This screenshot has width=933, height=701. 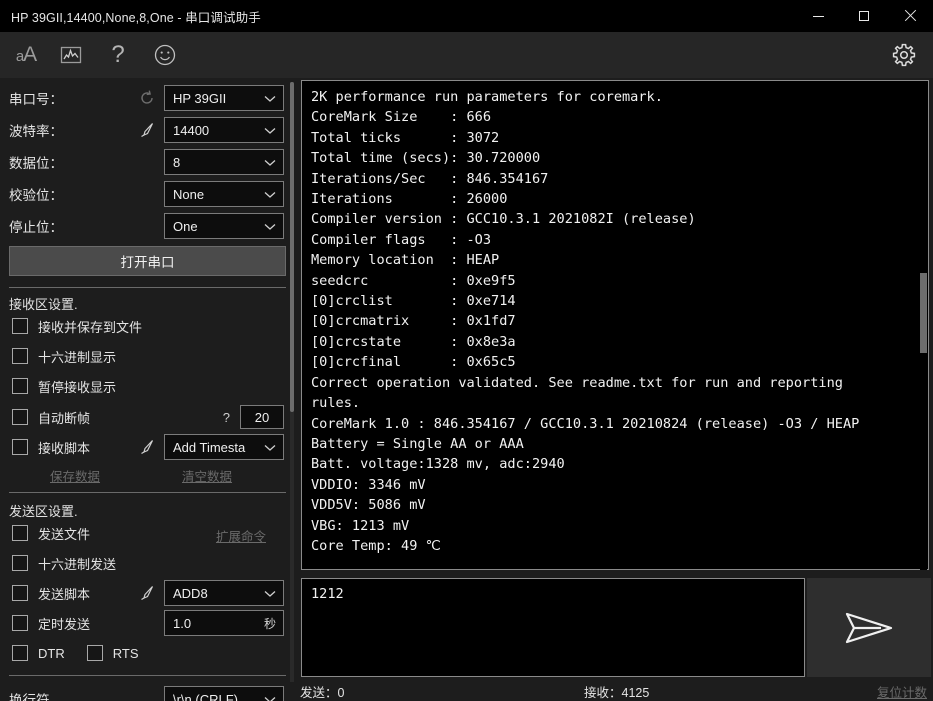 I want to click on stopbits-select: One, so click(x=224, y=226).